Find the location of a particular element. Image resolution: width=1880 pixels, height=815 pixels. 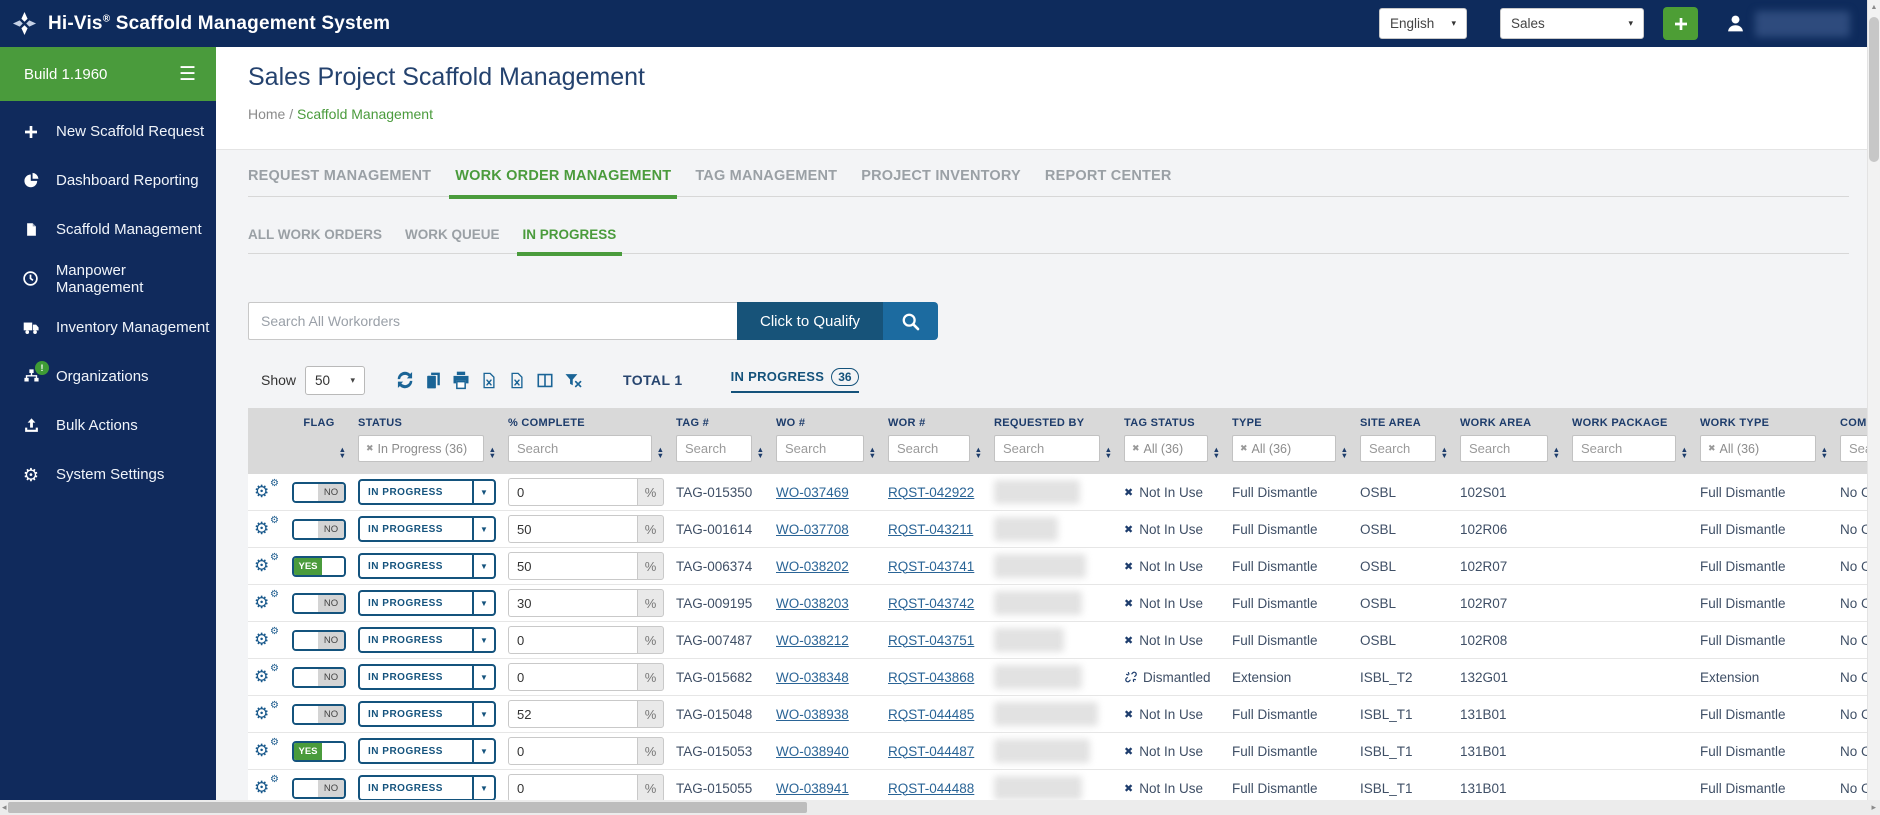

qualify-button: Click to Qualify is located at coordinates (810, 321).